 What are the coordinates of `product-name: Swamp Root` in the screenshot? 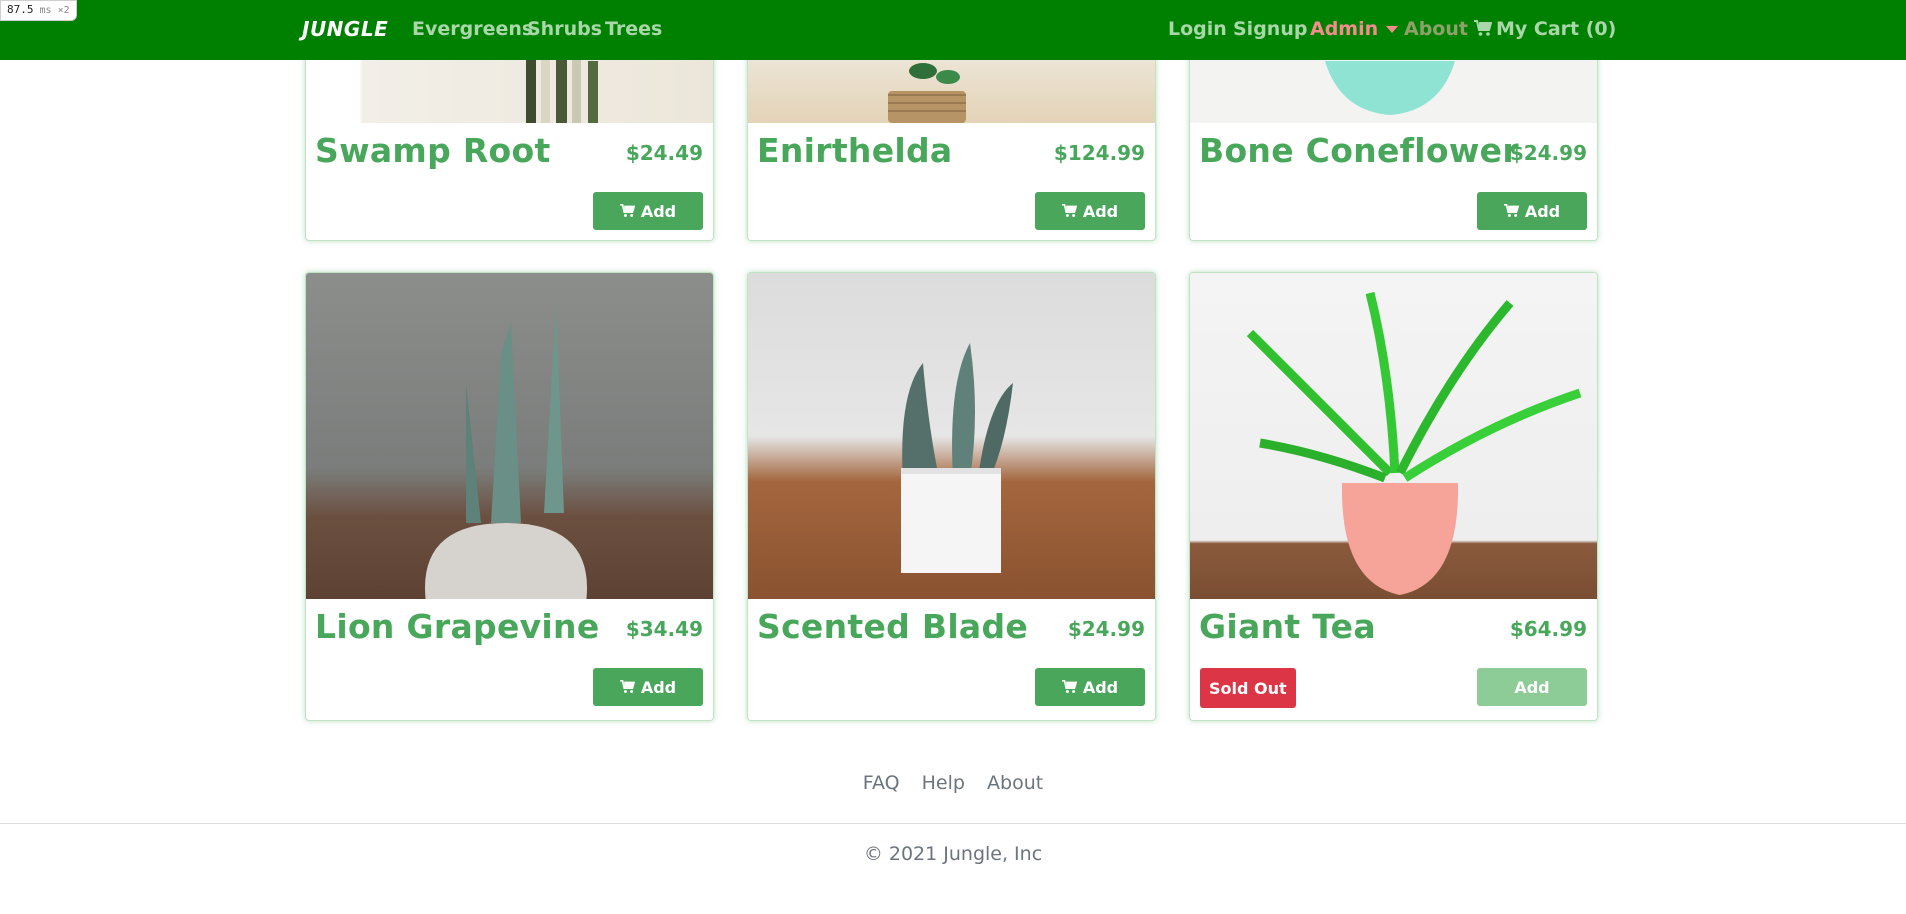 It's located at (433, 150).